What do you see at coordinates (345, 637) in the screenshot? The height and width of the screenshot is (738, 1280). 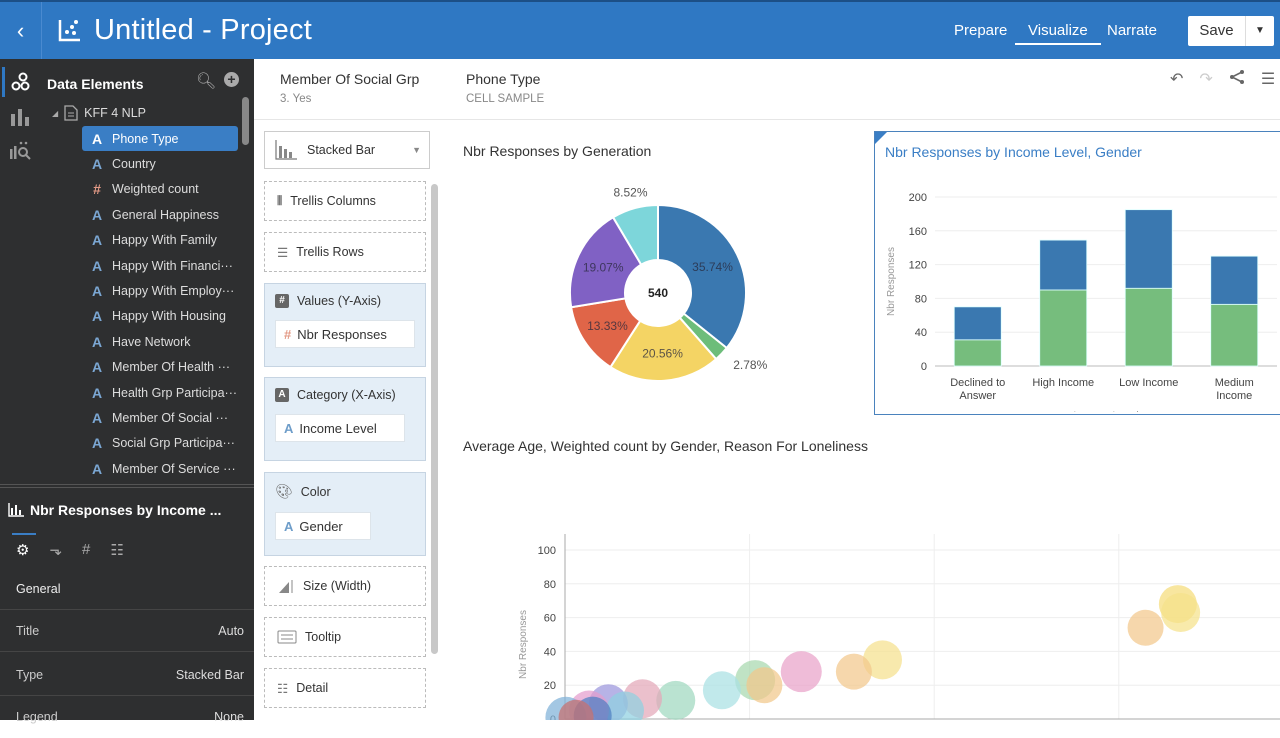 I see `tooltip-dropzone: Tooltip` at bounding box center [345, 637].